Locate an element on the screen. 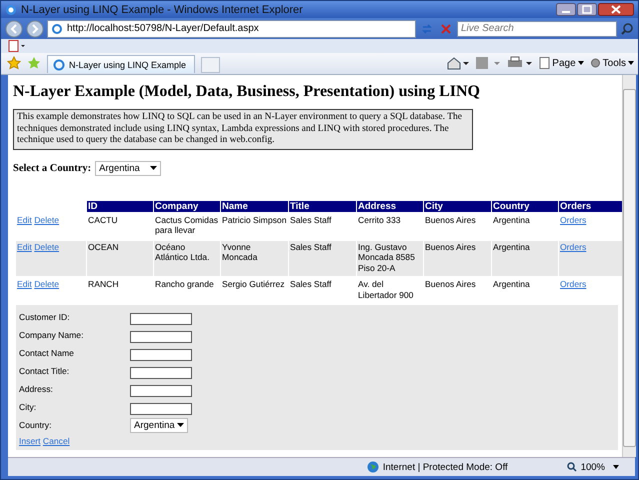 This screenshot has height=480, width=639. back-icon is located at coordinates (14, 29).